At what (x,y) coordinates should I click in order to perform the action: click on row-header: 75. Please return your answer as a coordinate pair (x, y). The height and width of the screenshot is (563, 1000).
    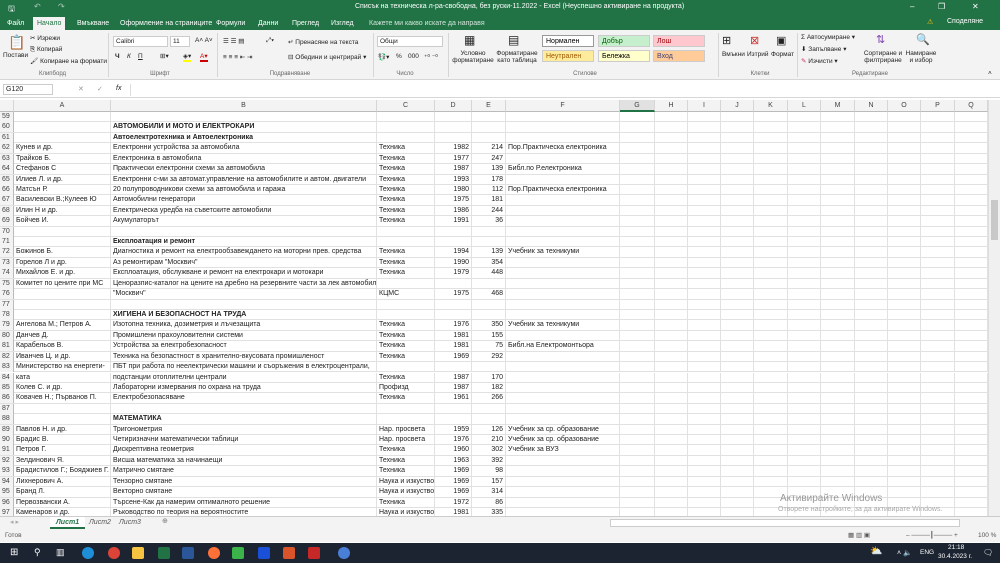
    Looking at the image, I should click on (7, 283).